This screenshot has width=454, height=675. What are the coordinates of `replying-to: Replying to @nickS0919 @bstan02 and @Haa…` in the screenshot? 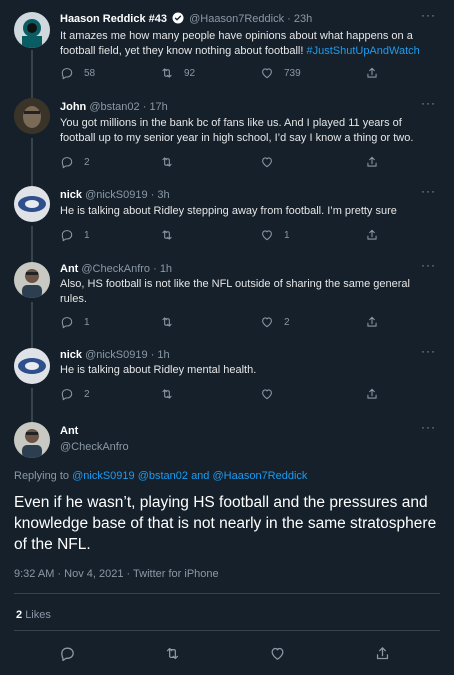 It's located at (160, 476).